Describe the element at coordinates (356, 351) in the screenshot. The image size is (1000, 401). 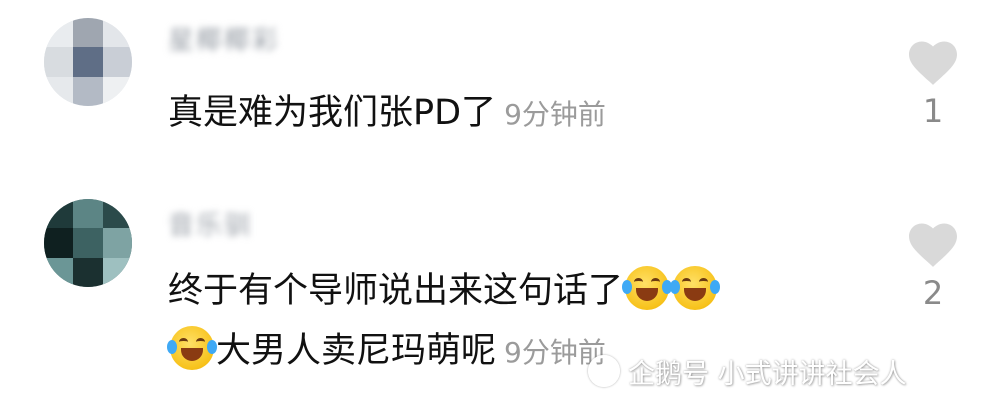
I see `comment-body-line2: 大男人卖尼玛萌呢` at that location.